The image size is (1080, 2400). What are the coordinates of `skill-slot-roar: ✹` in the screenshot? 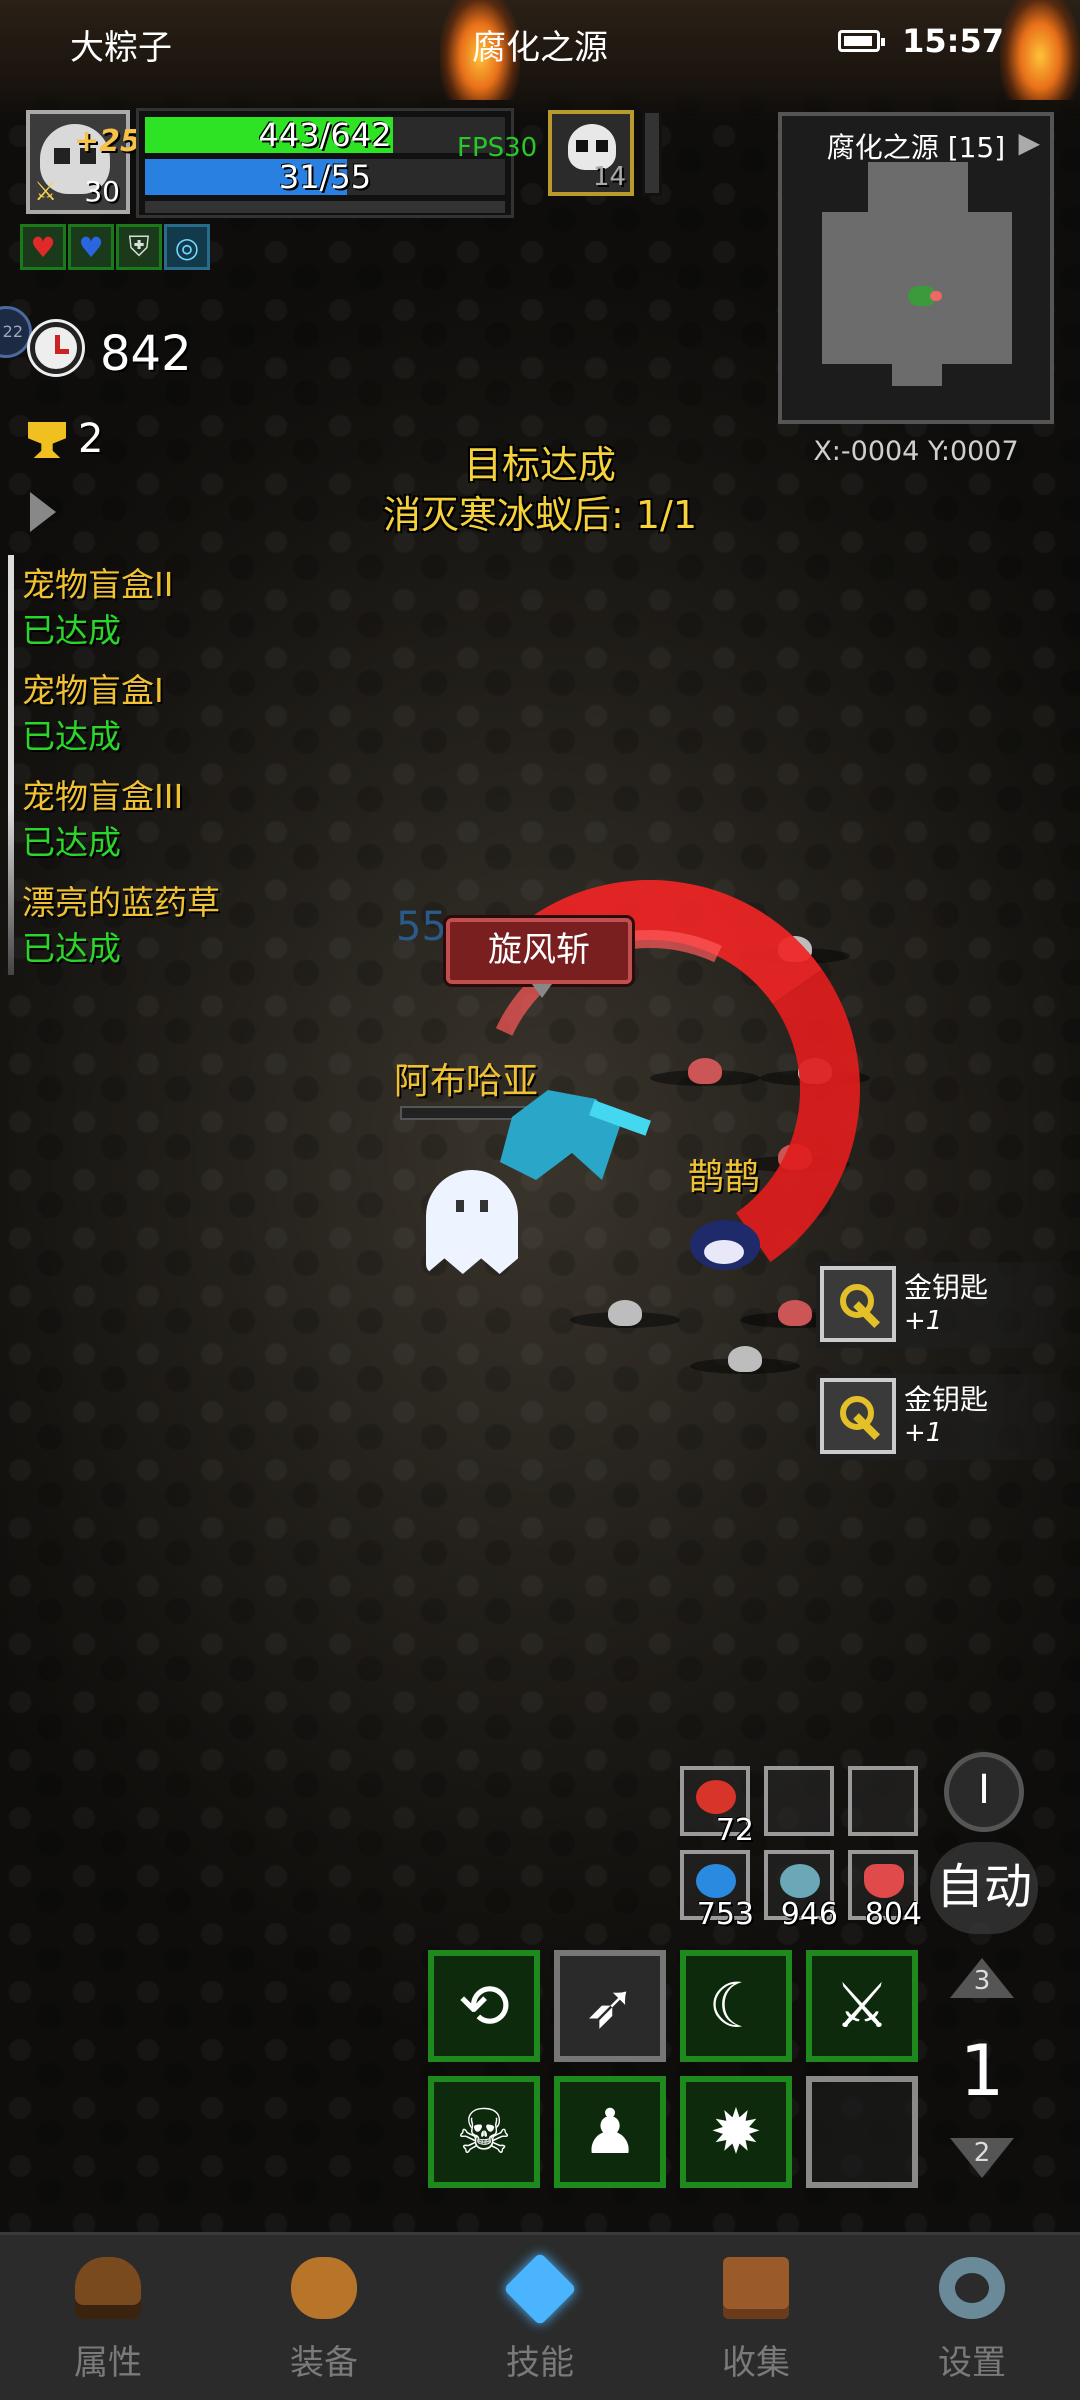 It's located at (736, 2132).